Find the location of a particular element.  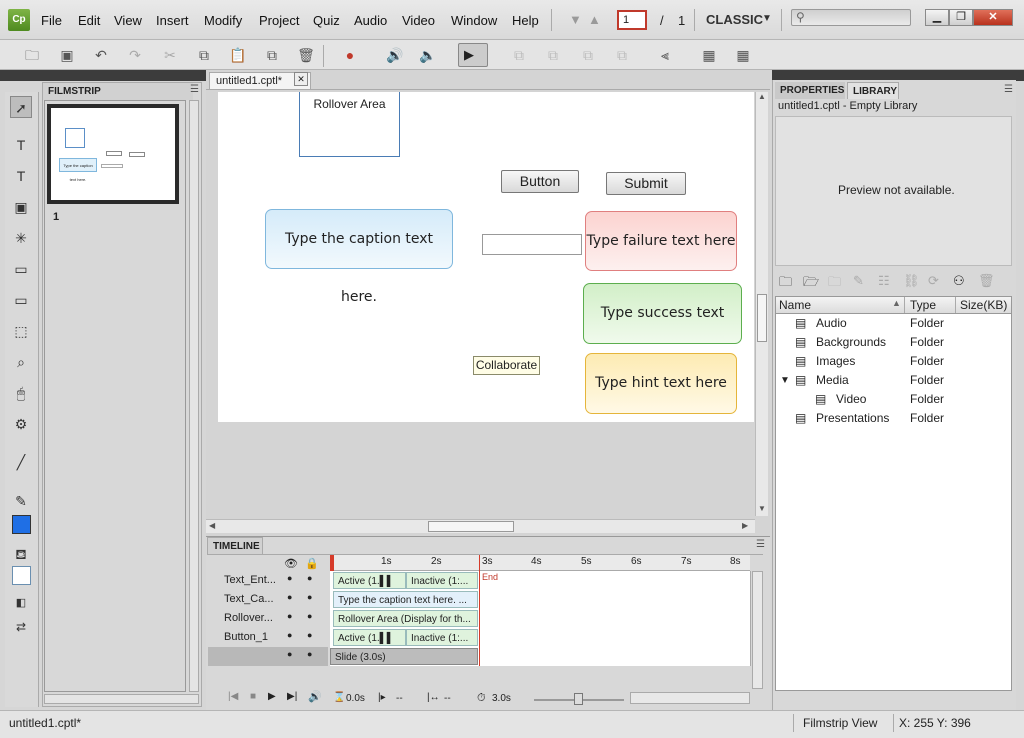

edit-icon: ✎ is located at coordinates (858, 281).